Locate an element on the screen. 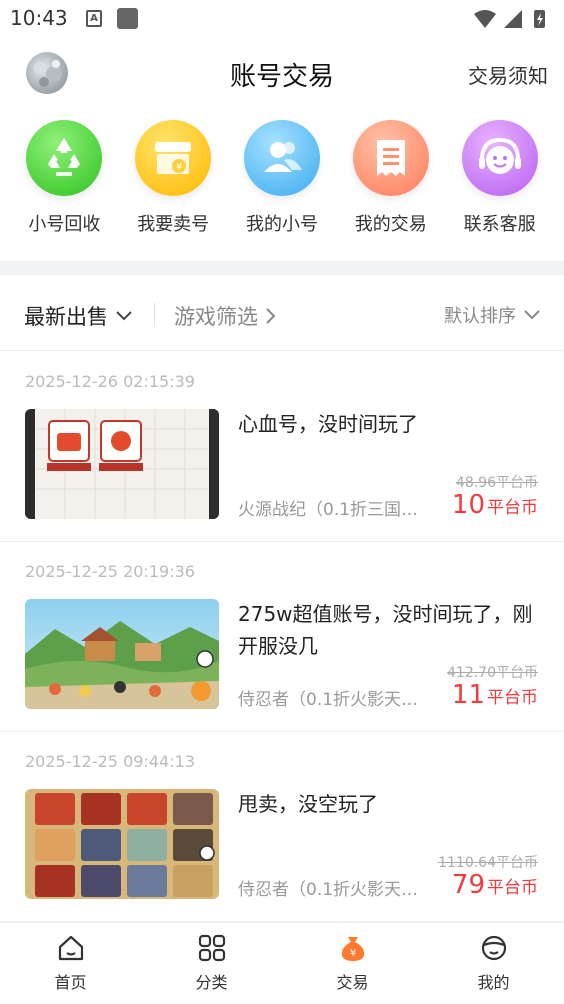 Image resolution: width=564 pixels, height=1004 pixels. listing-title: 甩卖，没空玩了 is located at coordinates (308, 804).